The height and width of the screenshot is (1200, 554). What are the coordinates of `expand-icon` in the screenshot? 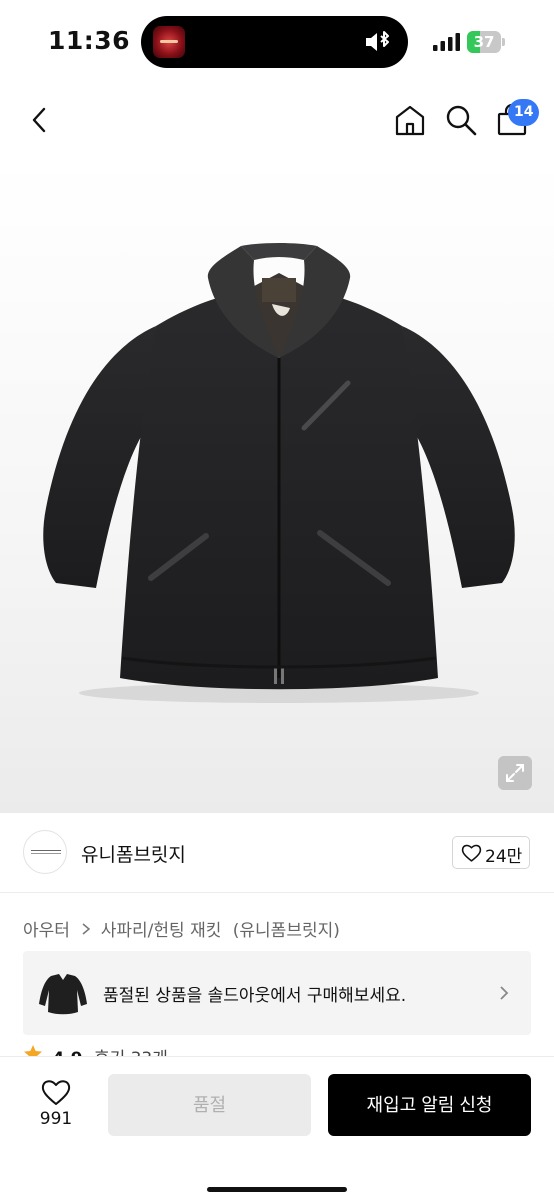 It's located at (515, 773).